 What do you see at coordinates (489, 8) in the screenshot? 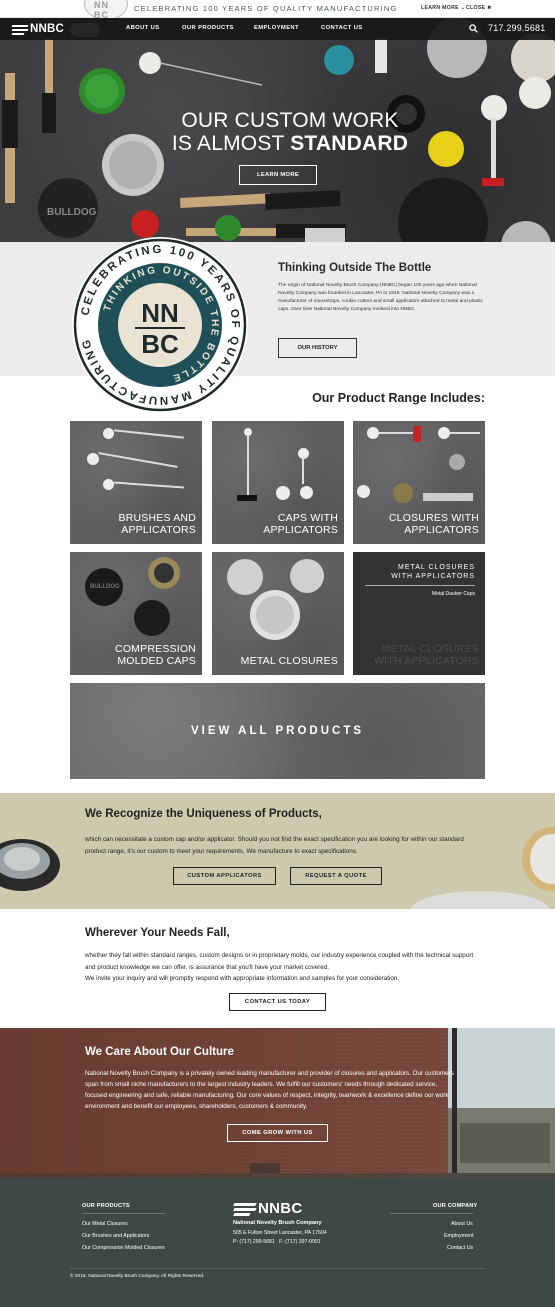
I see `close-icon: ✖` at bounding box center [489, 8].